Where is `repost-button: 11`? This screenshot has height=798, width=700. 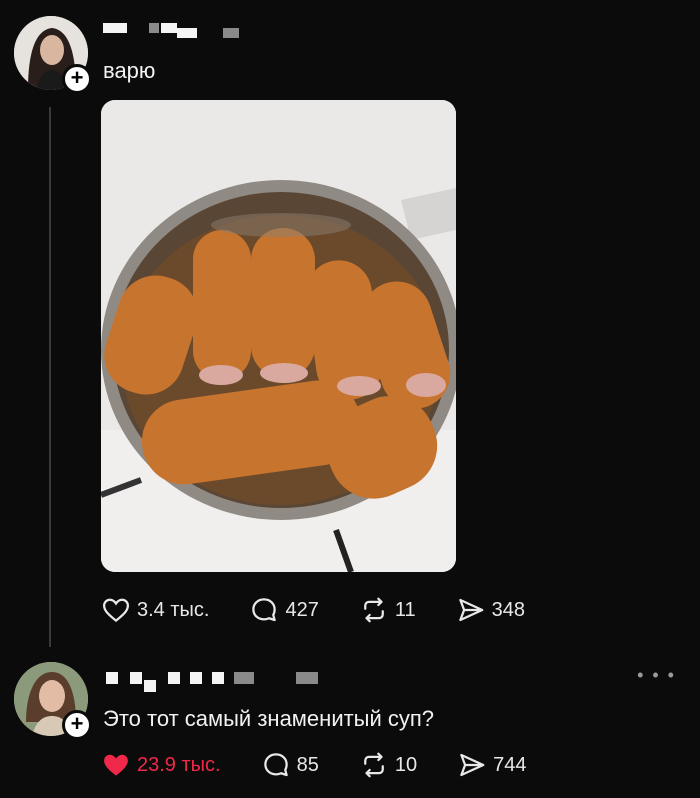
repost-button: 11 is located at coordinates (387, 610).